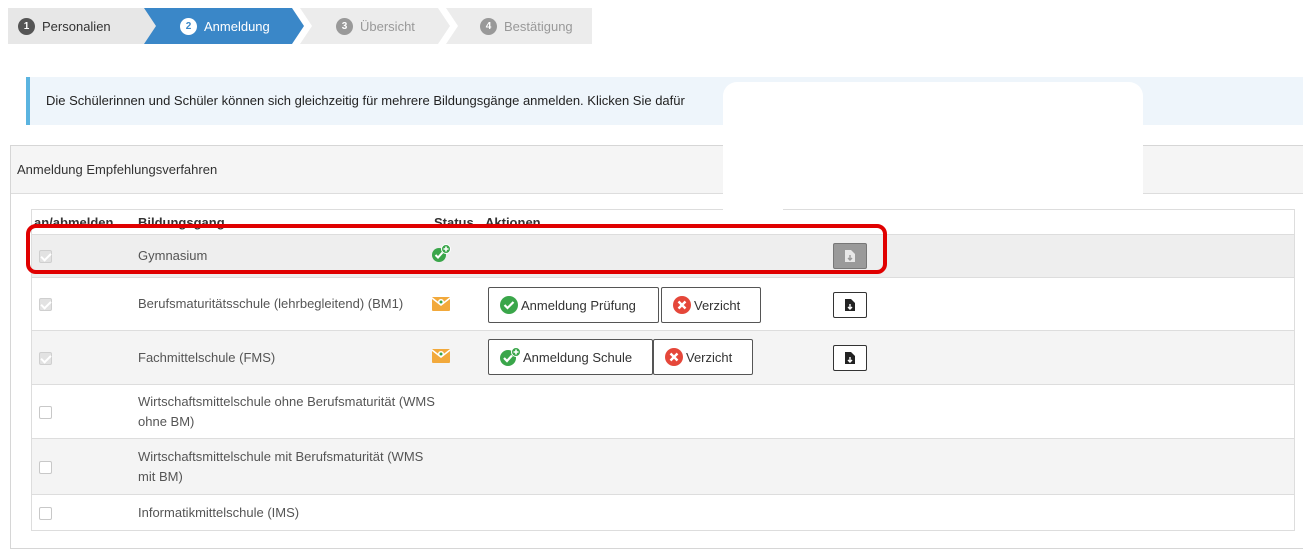 This screenshot has height=549, width=1303. Describe the element at coordinates (663, 512) in the screenshot. I see `table-row: Informatikmittelschule (IMS)` at that location.